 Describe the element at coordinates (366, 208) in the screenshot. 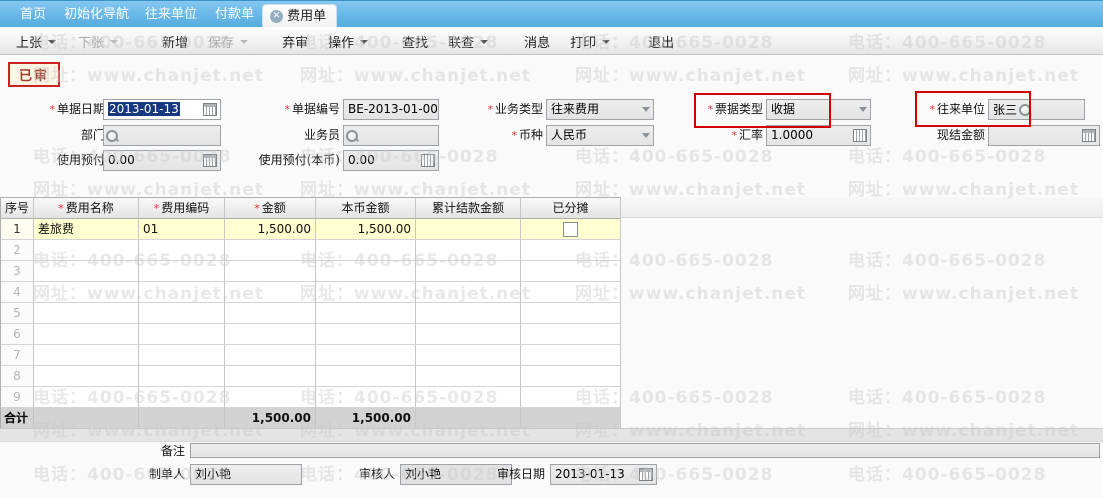

I see `col-header-local-amount: 本币金额` at that location.